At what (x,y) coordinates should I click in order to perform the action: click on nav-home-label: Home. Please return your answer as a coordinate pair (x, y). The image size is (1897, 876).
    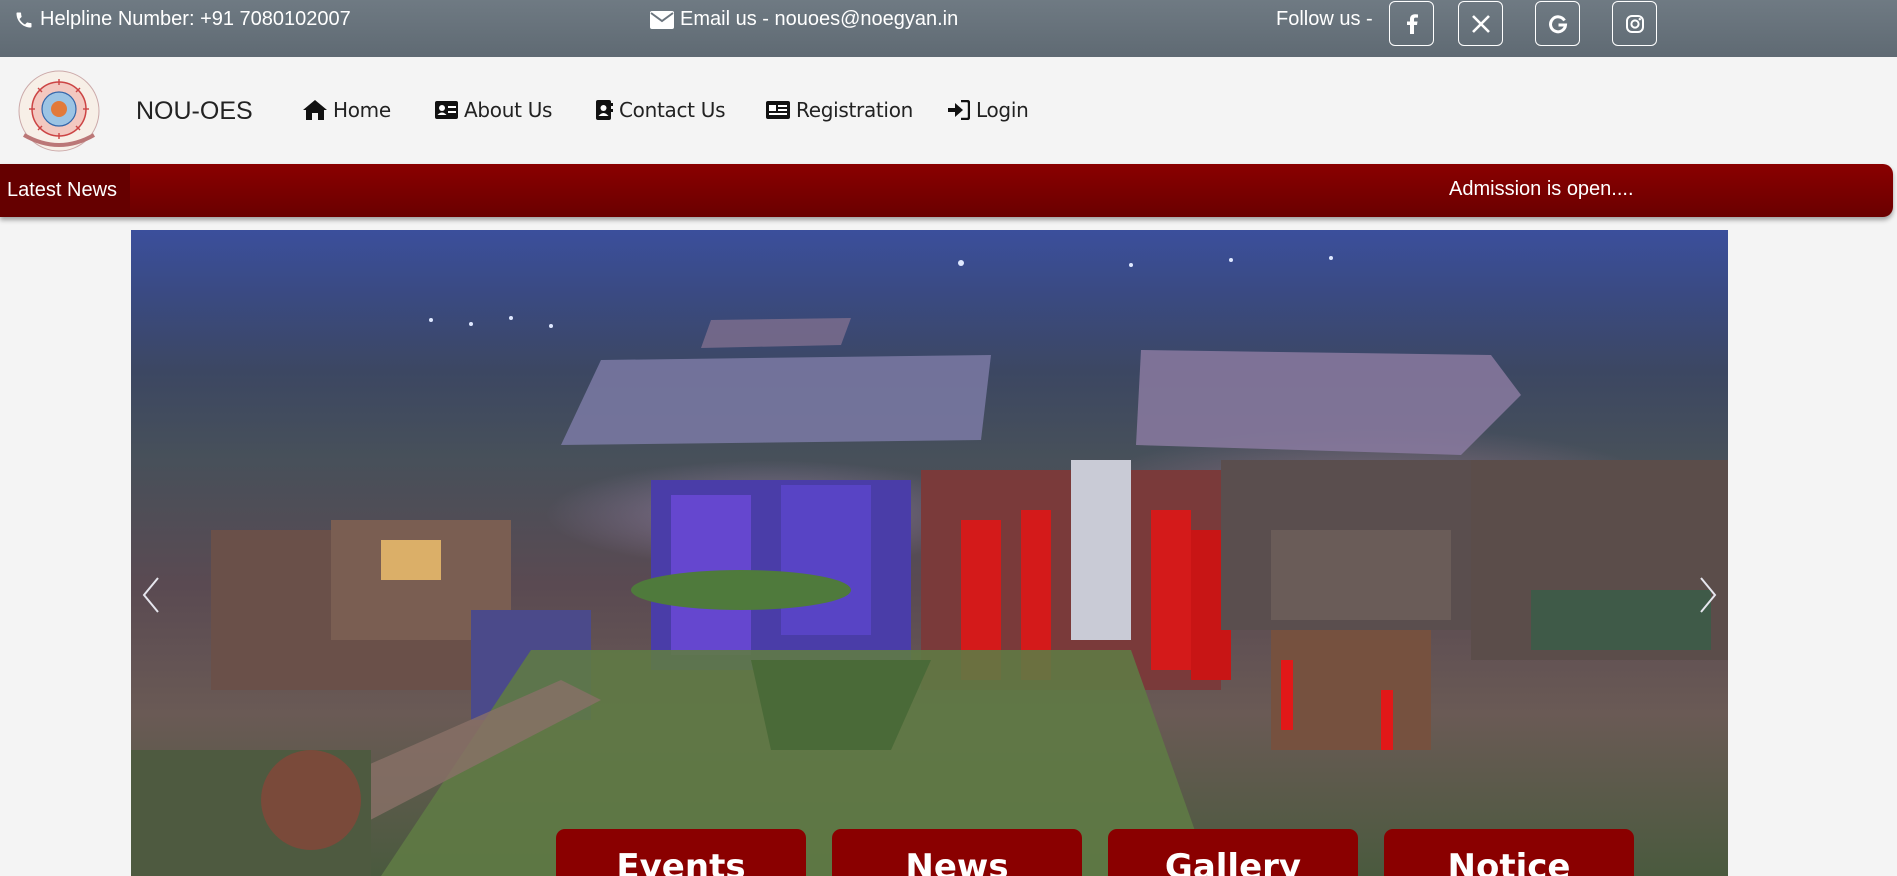
    Looking at the image, I should click on (362, 110).